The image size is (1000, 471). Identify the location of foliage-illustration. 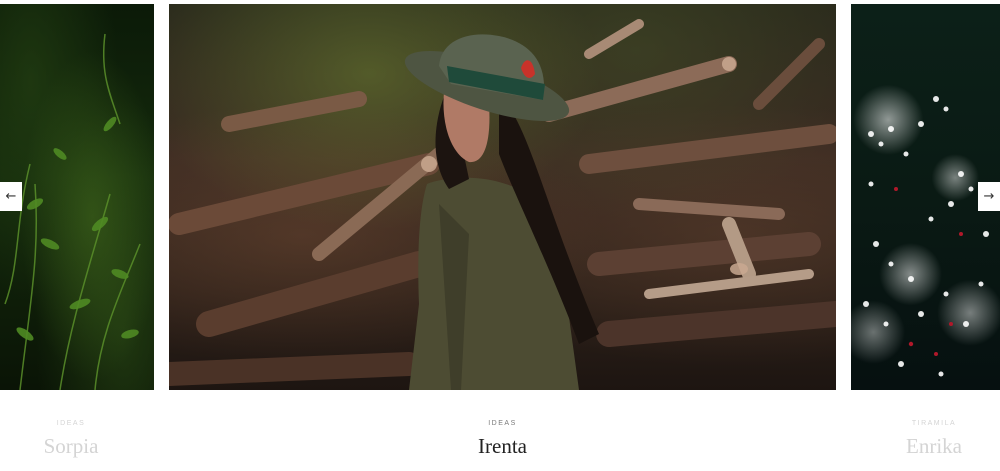
(72, 211).